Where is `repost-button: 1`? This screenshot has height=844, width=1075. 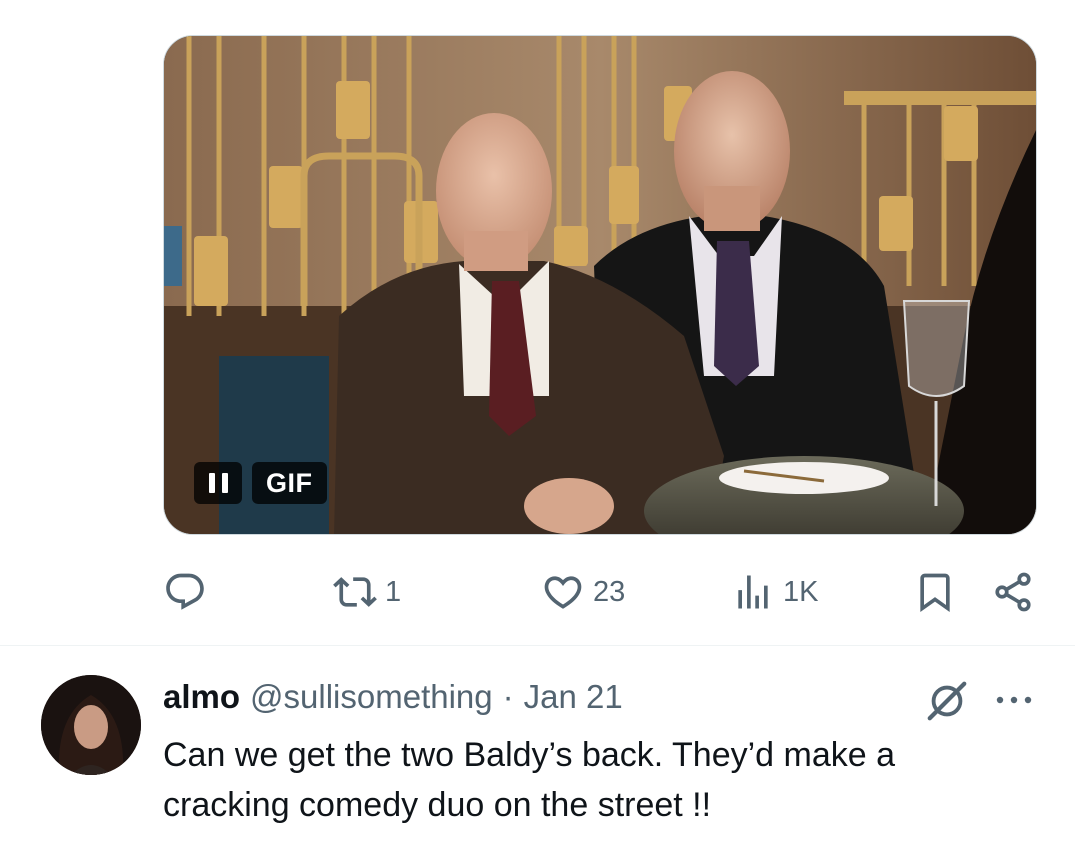
repost-button: 1 is located at coordinates (367, 592).